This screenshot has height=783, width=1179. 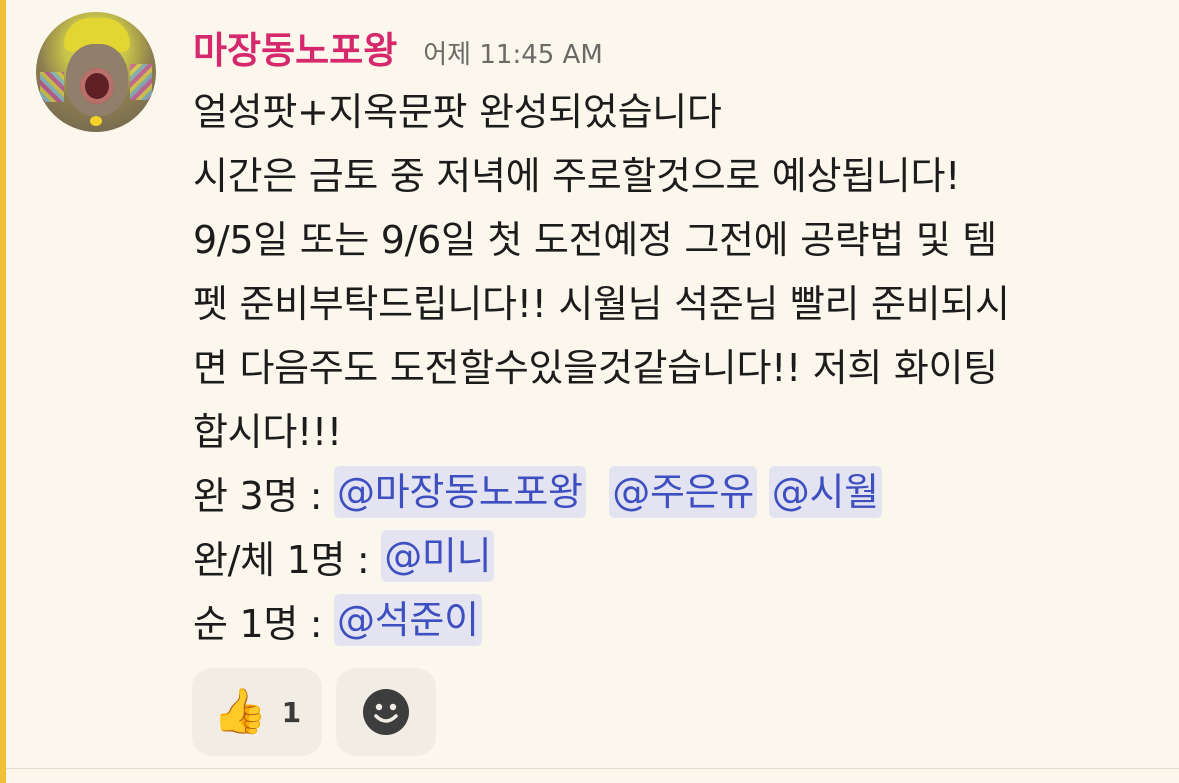 I want to click on avatar-background-right, so click(x=141, y=82).